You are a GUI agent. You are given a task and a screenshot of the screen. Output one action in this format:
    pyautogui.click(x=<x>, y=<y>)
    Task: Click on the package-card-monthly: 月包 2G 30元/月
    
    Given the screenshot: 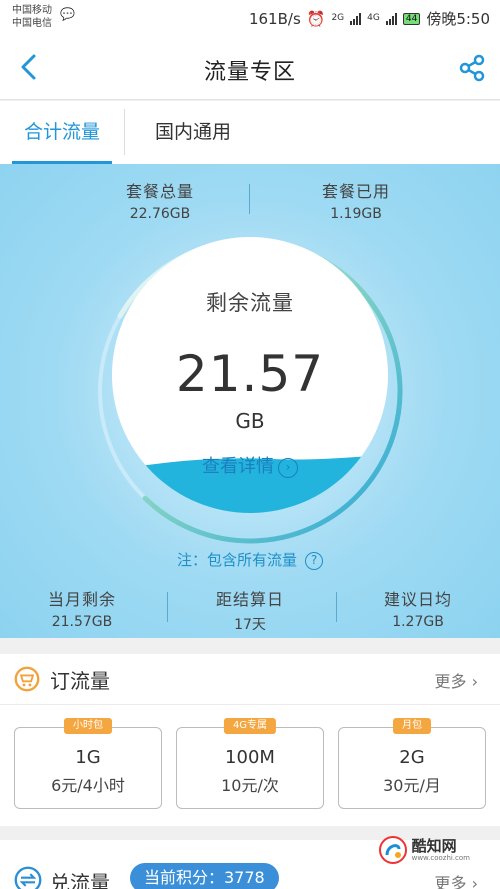 What is the action you would take?
    pyautogui.click(x=412, y=763)
    